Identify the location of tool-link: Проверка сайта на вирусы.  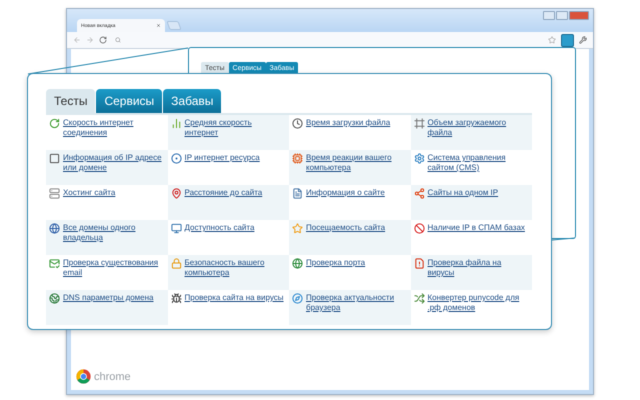
(234, 298).